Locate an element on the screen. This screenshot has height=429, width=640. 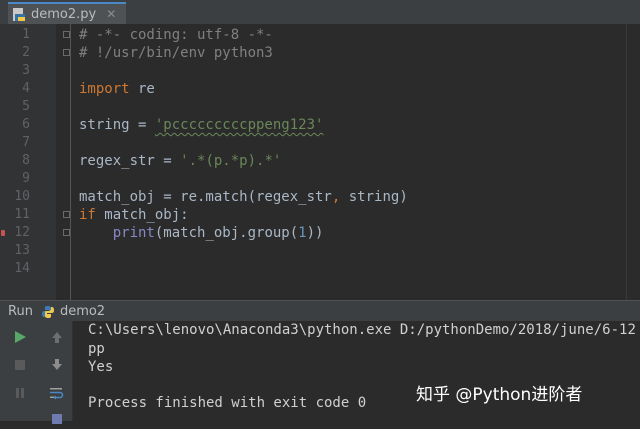
code-line: 5 is located at coordinates (320, 107).